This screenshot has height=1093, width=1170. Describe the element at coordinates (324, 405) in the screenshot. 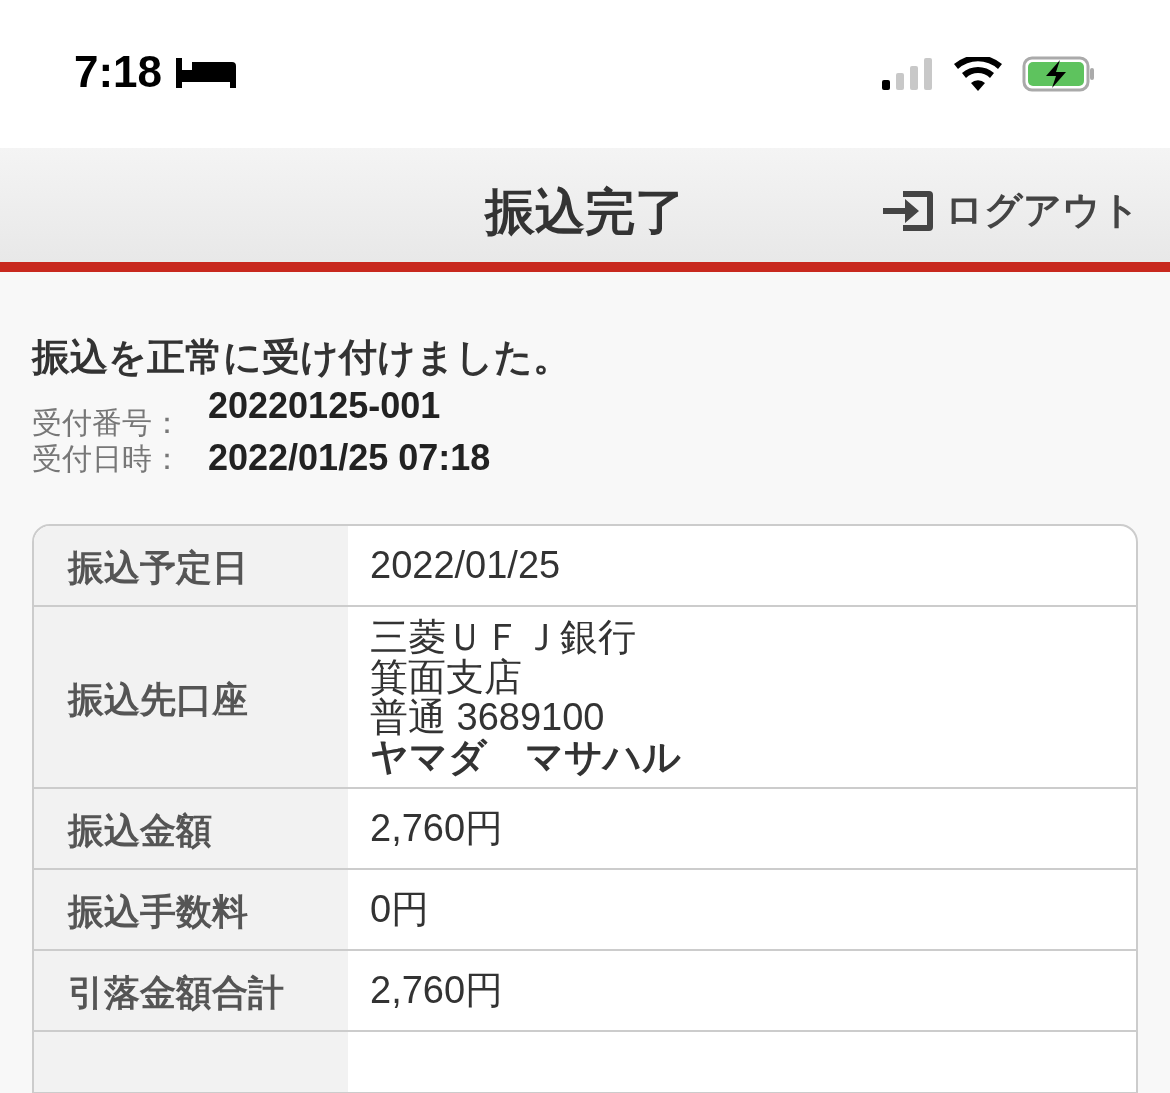

I see `receipt-value: 20220125-001` at that location.